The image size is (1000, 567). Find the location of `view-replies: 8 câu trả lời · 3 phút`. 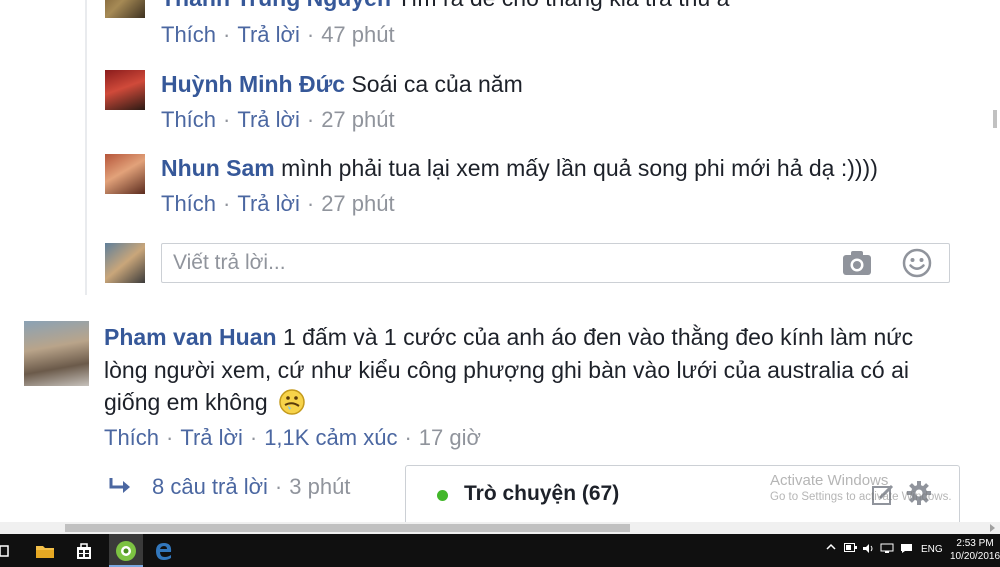

view-replies: 8 câu trả lời · 3 phút is located at coordinates (251, 486).